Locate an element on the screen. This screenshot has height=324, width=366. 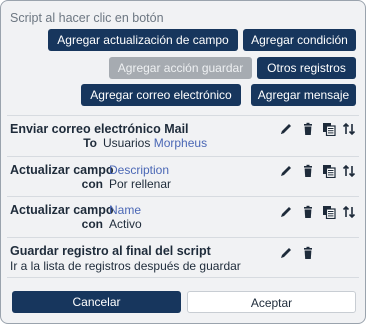
field-link: Description is located at coordinates (139, 170).